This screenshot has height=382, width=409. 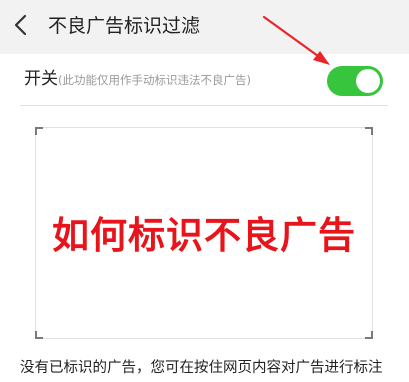 What do you see at coordinates (204, 105) in the screenshot?
I see `row-divider` at bounding box center [204, 105].